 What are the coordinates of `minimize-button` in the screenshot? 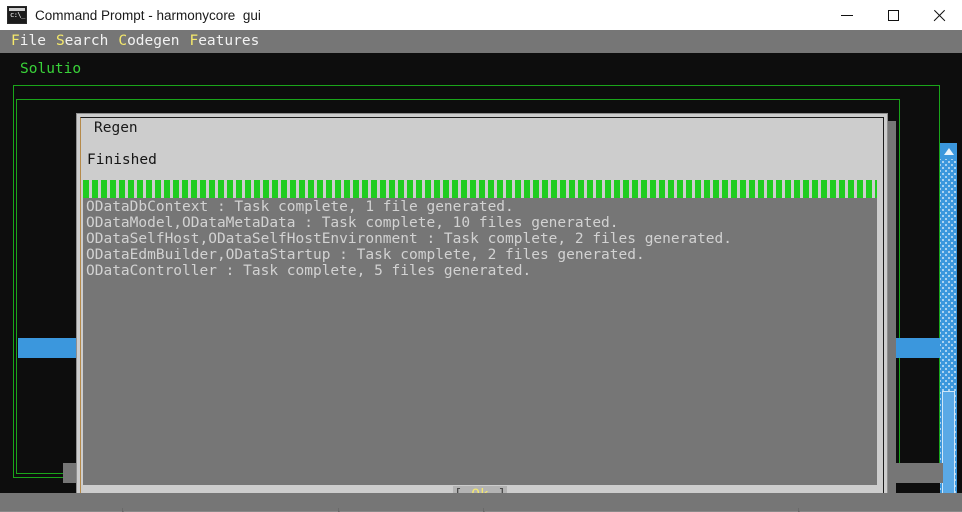 It's located at (847, 15).